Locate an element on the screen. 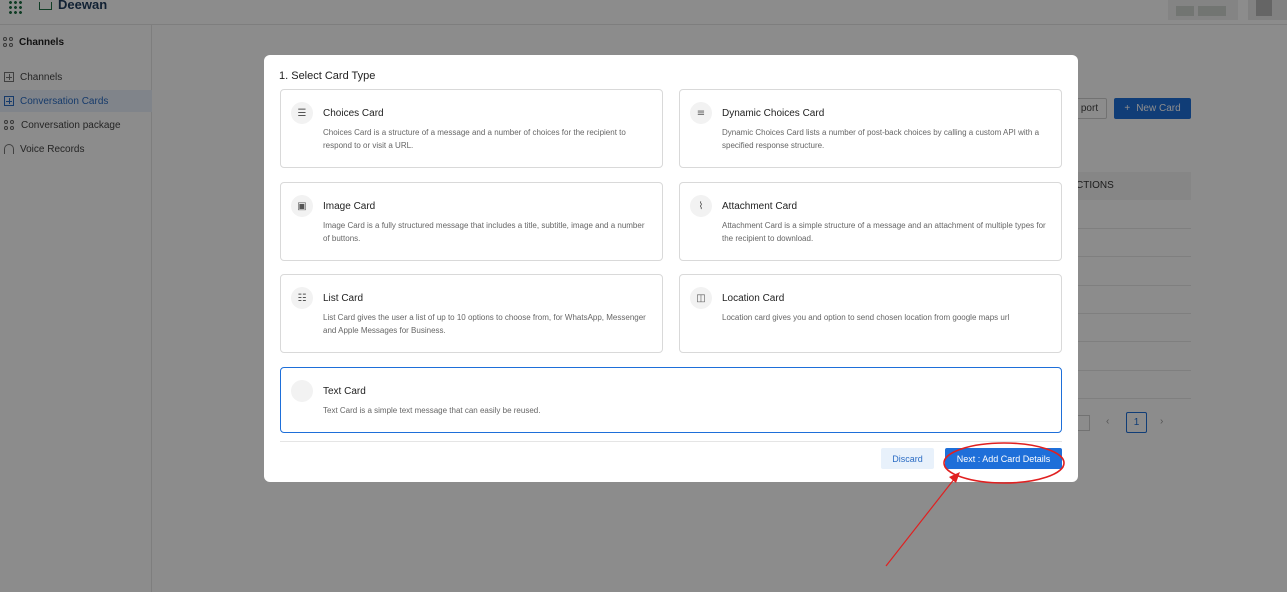 This screenshot has height=592, width=1287. next-add-card-details-button: Next : Add Card Details is located at coordinates (1003, 458).